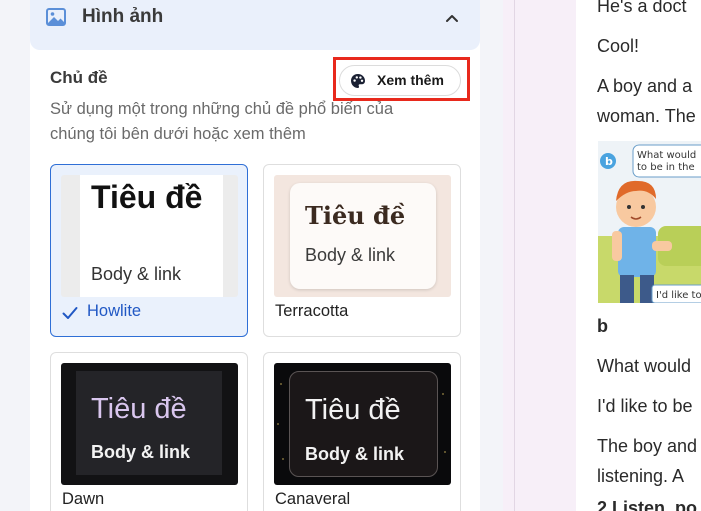 The width and height of the screenshot is (701, 511). Describe the element at coordinates (666, 167) in the screenshot. I see `speech-bubble-line: to be in the` at that location.